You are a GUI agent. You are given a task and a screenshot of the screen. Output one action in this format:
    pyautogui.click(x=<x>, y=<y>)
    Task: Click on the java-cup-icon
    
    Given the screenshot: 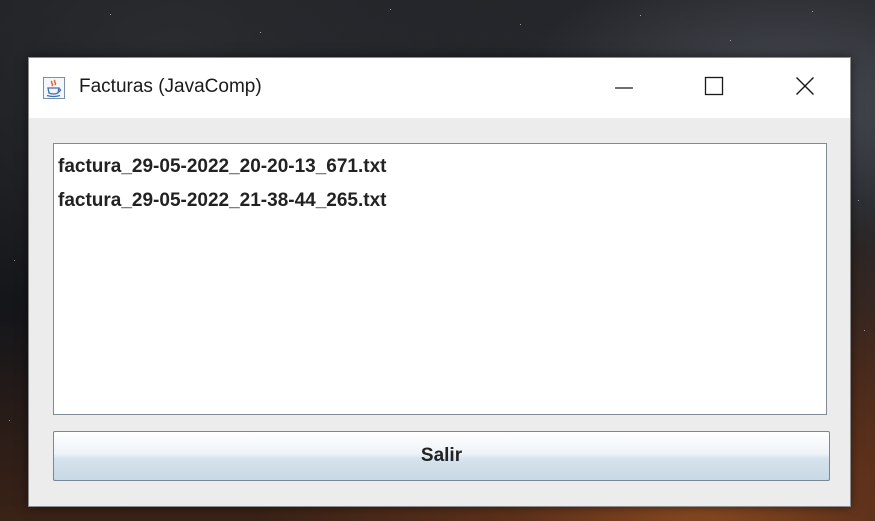 What is the action you would take?
    pyautogui.click(x=54, y=88)
    